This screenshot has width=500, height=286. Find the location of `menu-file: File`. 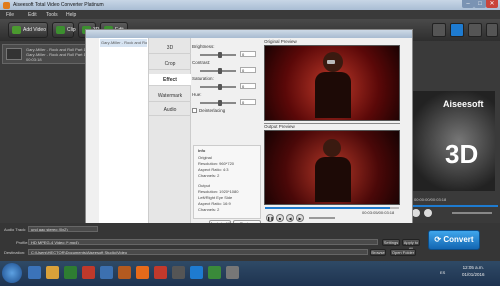

menu-file: File is located at coordinates (10, 15).